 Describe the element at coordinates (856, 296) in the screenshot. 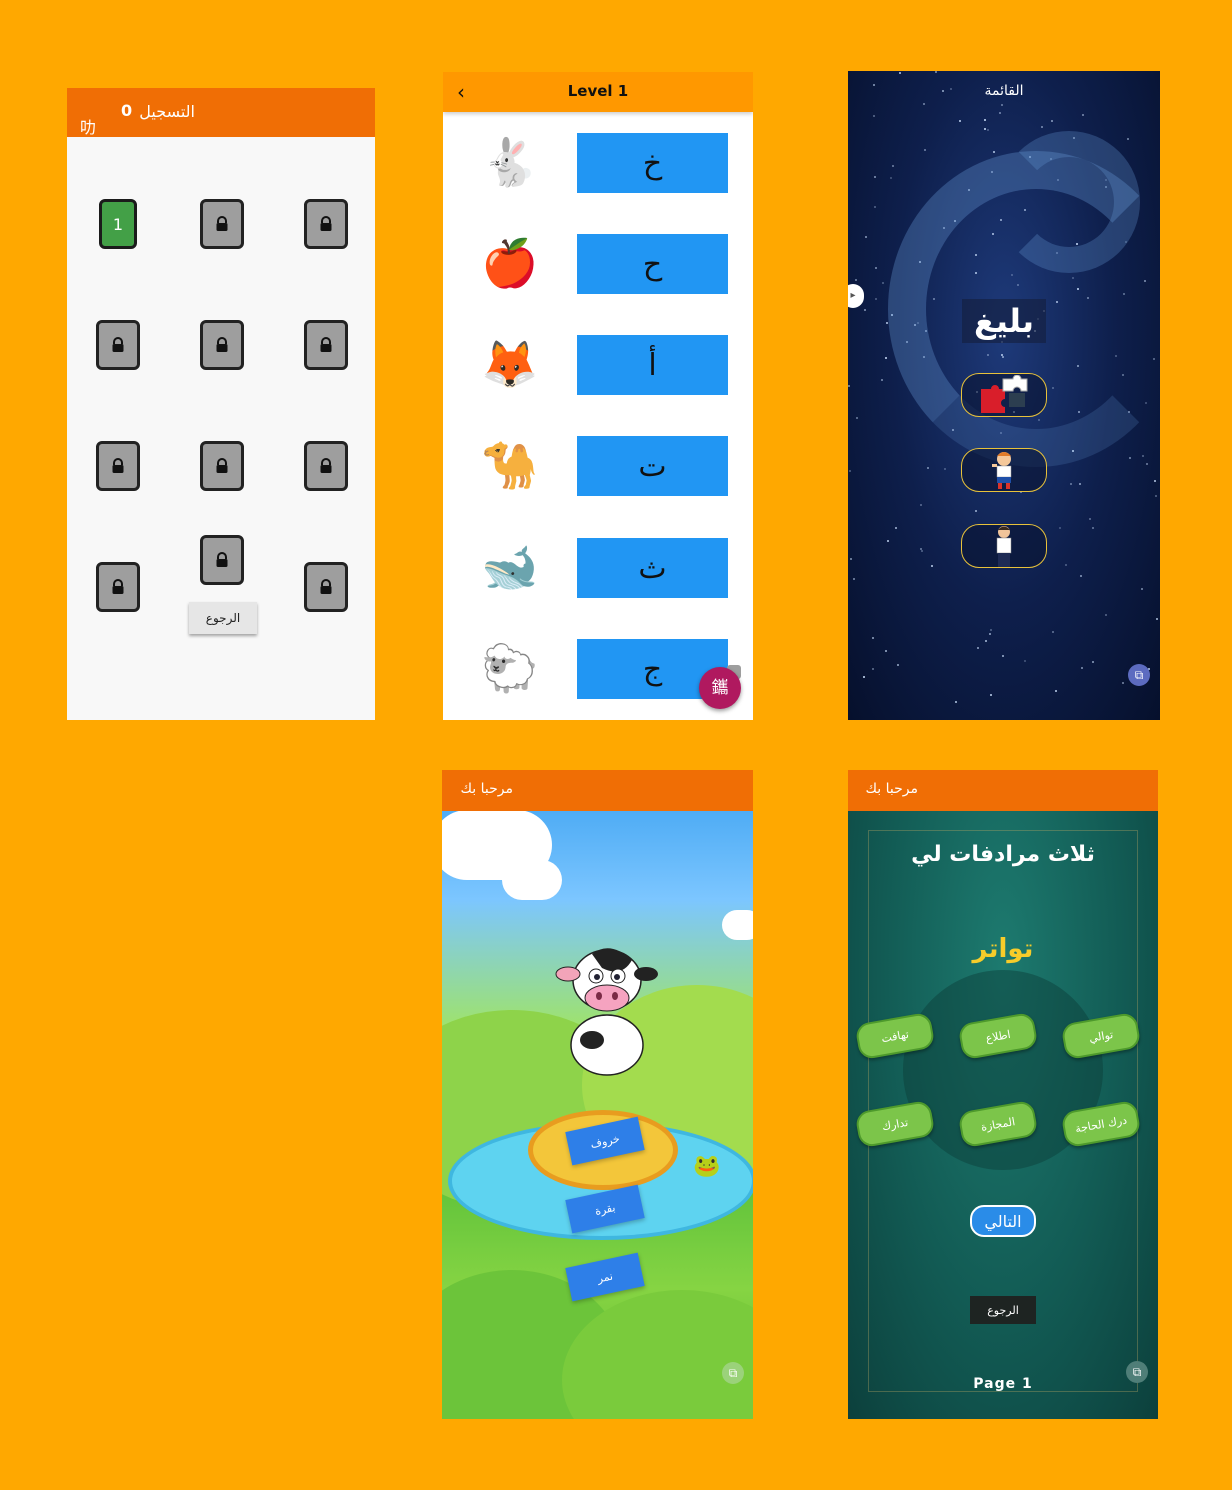

I see `side-drawer-handle: ▸` at that location.